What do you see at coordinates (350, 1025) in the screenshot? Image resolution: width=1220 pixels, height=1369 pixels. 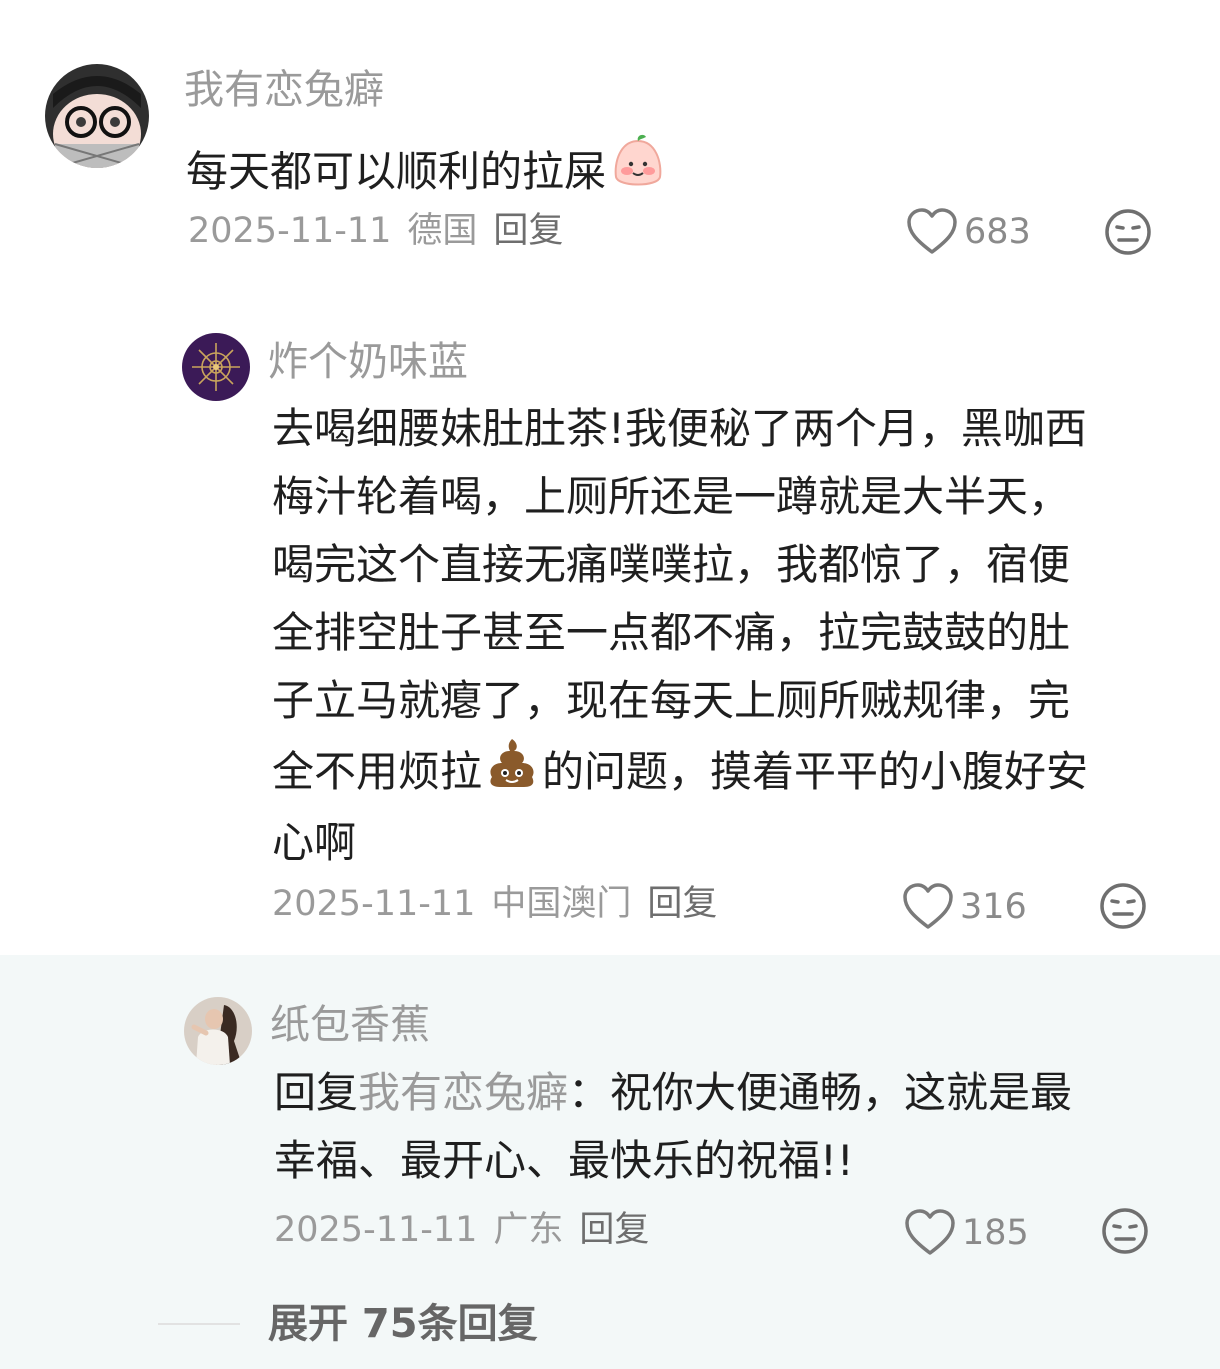 I see `comment-username: 纸包香蕉` at bounding box center [350, 1025].